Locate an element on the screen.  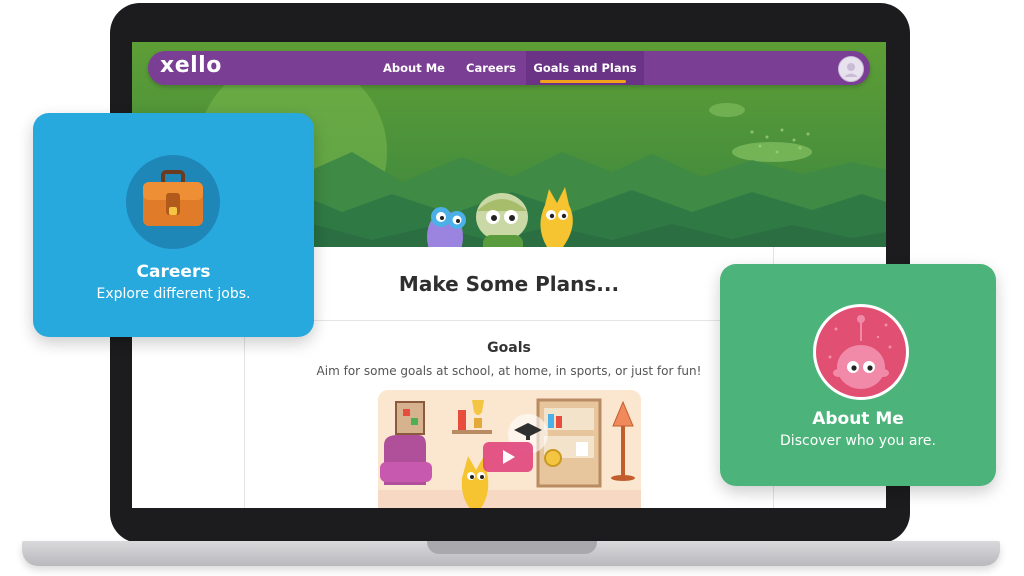
pink-character-icon is located at coordinates (860, 352).